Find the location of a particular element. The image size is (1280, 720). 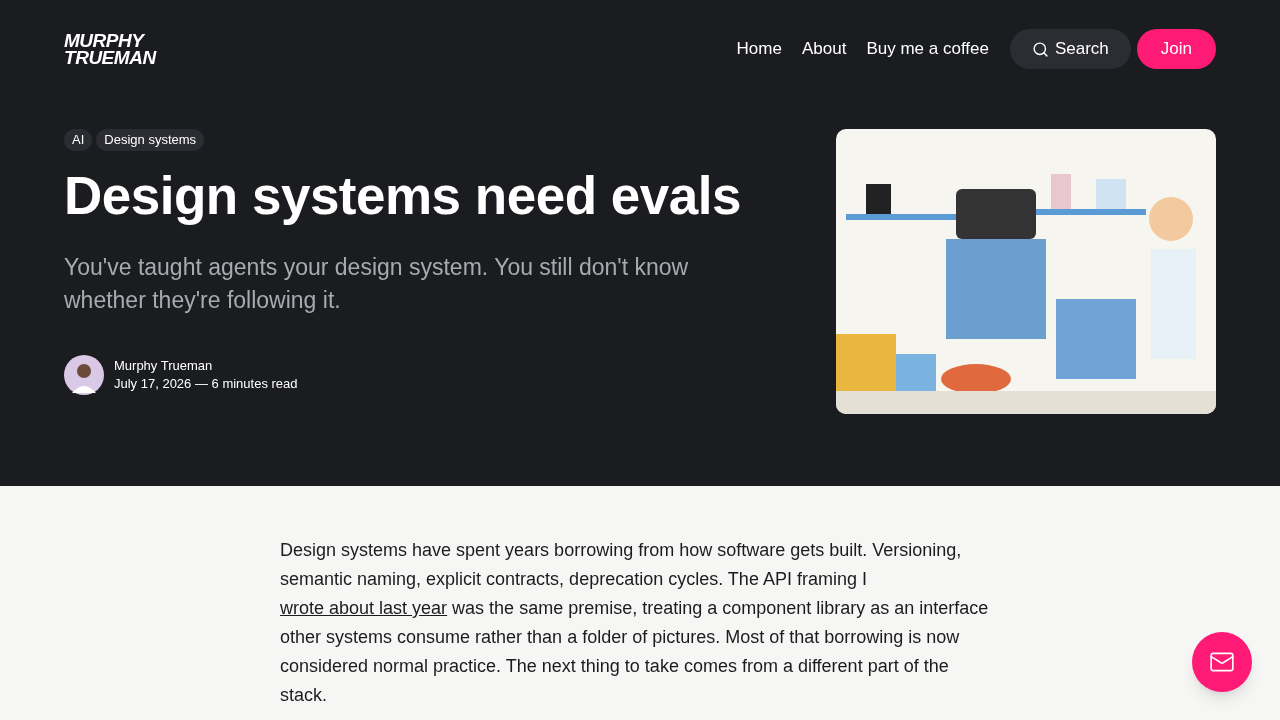

inline-link: wrote about last year is located at coordinates (364, 608).